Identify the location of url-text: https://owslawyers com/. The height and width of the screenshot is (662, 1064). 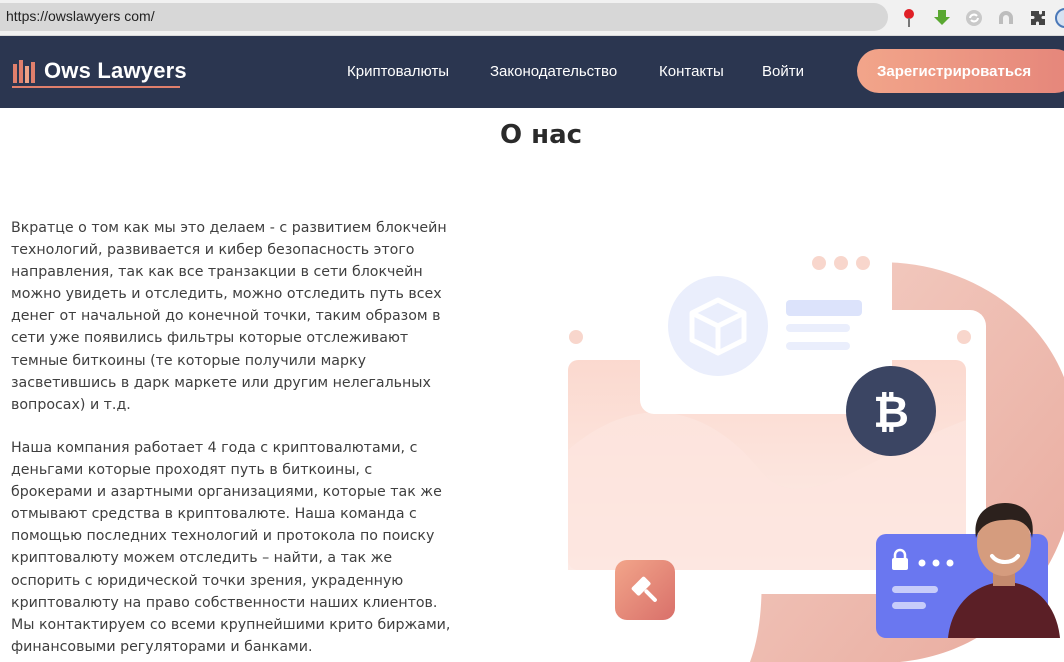
(80, 16).